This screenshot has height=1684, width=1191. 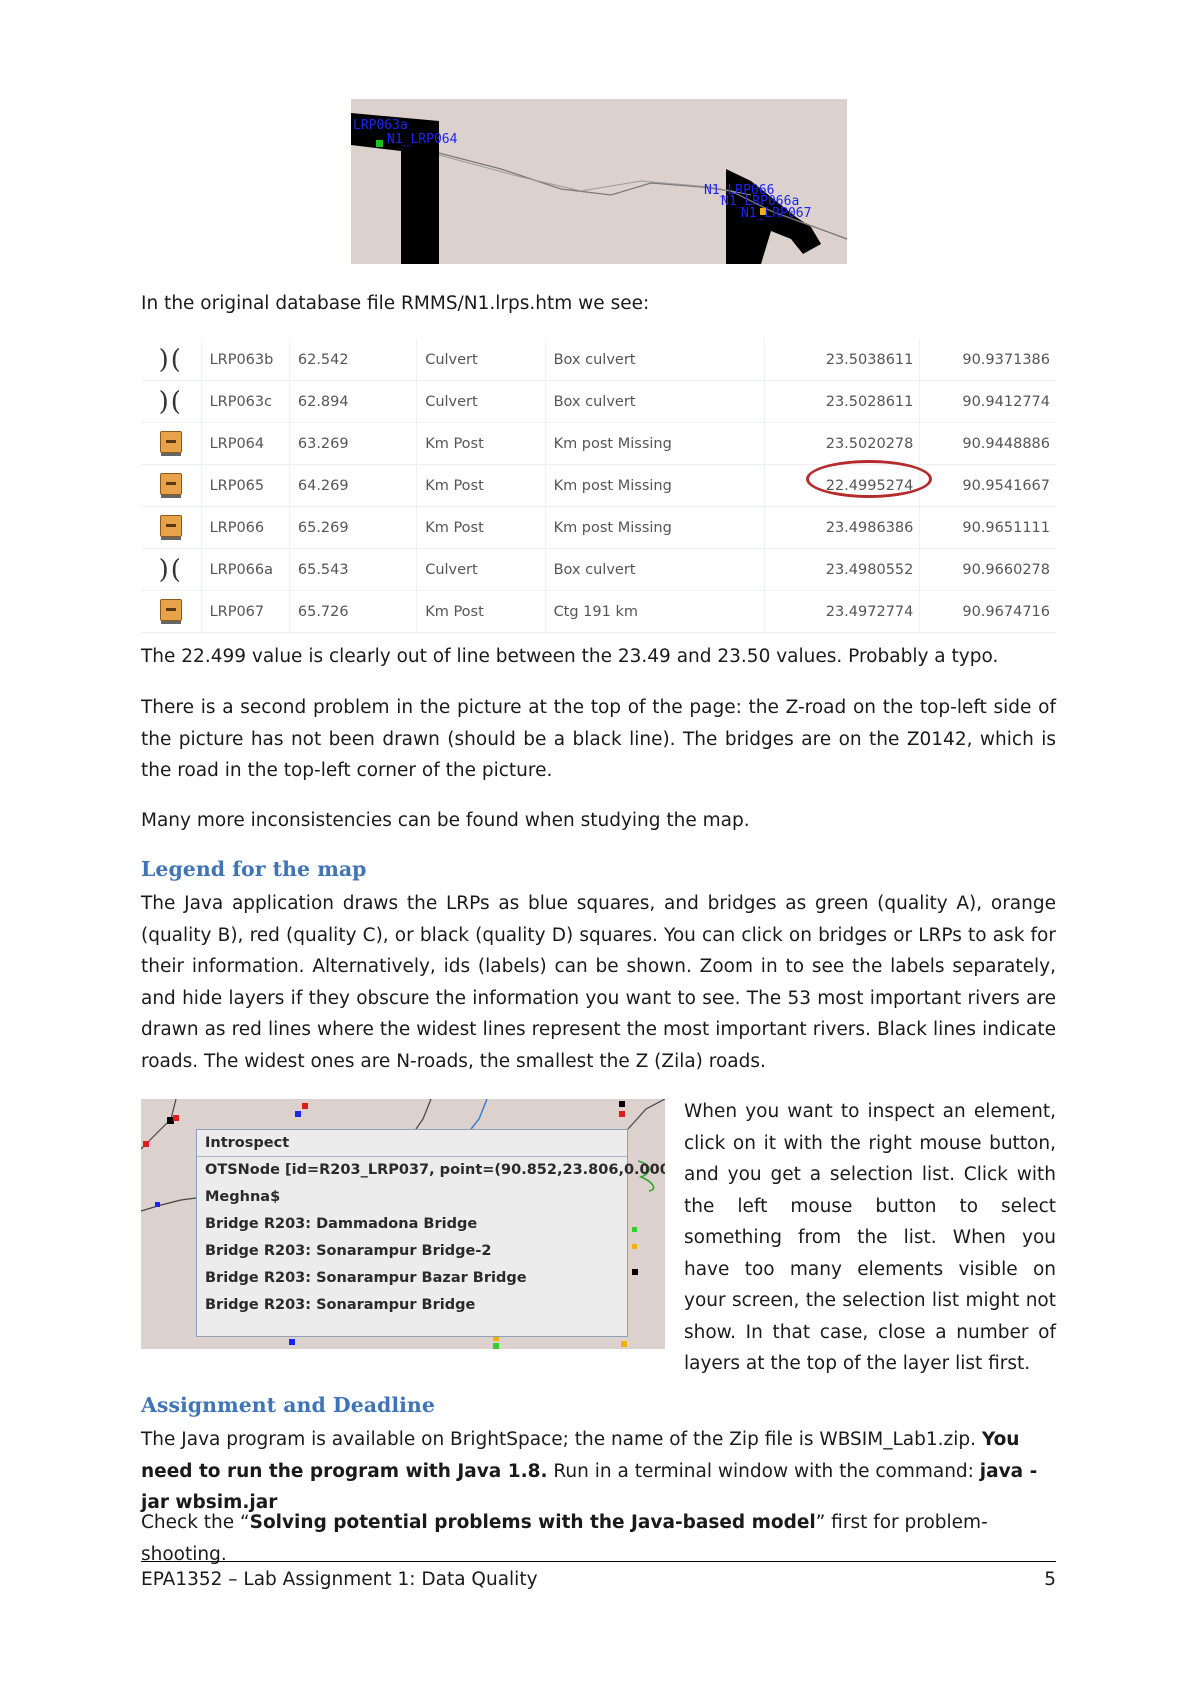 What do you see at coordinates (412, 1251) in the screenshot?
I see `introspect-item: Bridge R203: Sonarampur Bridge-2` at bounding box center [412, 1251].